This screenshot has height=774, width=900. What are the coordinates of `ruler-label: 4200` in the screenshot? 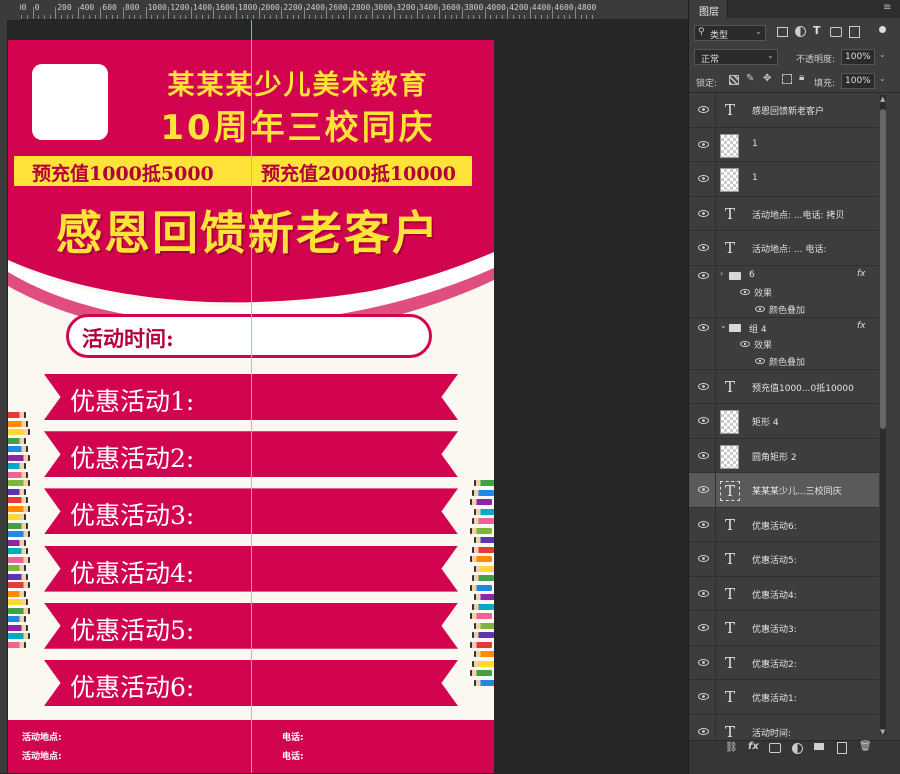 It's located at (519, 7).